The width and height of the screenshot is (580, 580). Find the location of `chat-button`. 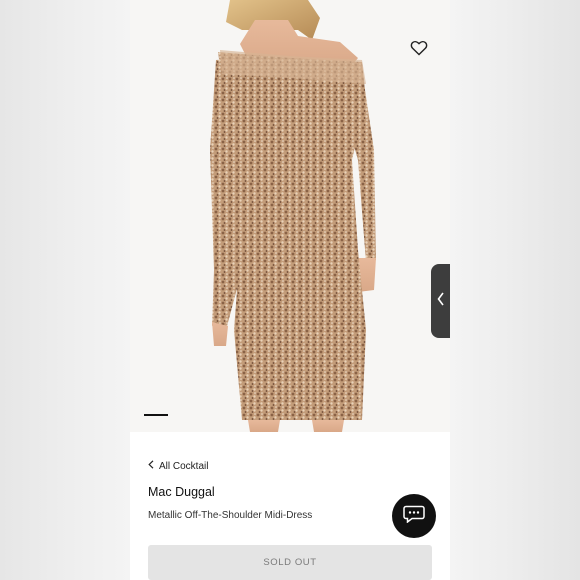

chat-button is located at coordinates (414, 516).